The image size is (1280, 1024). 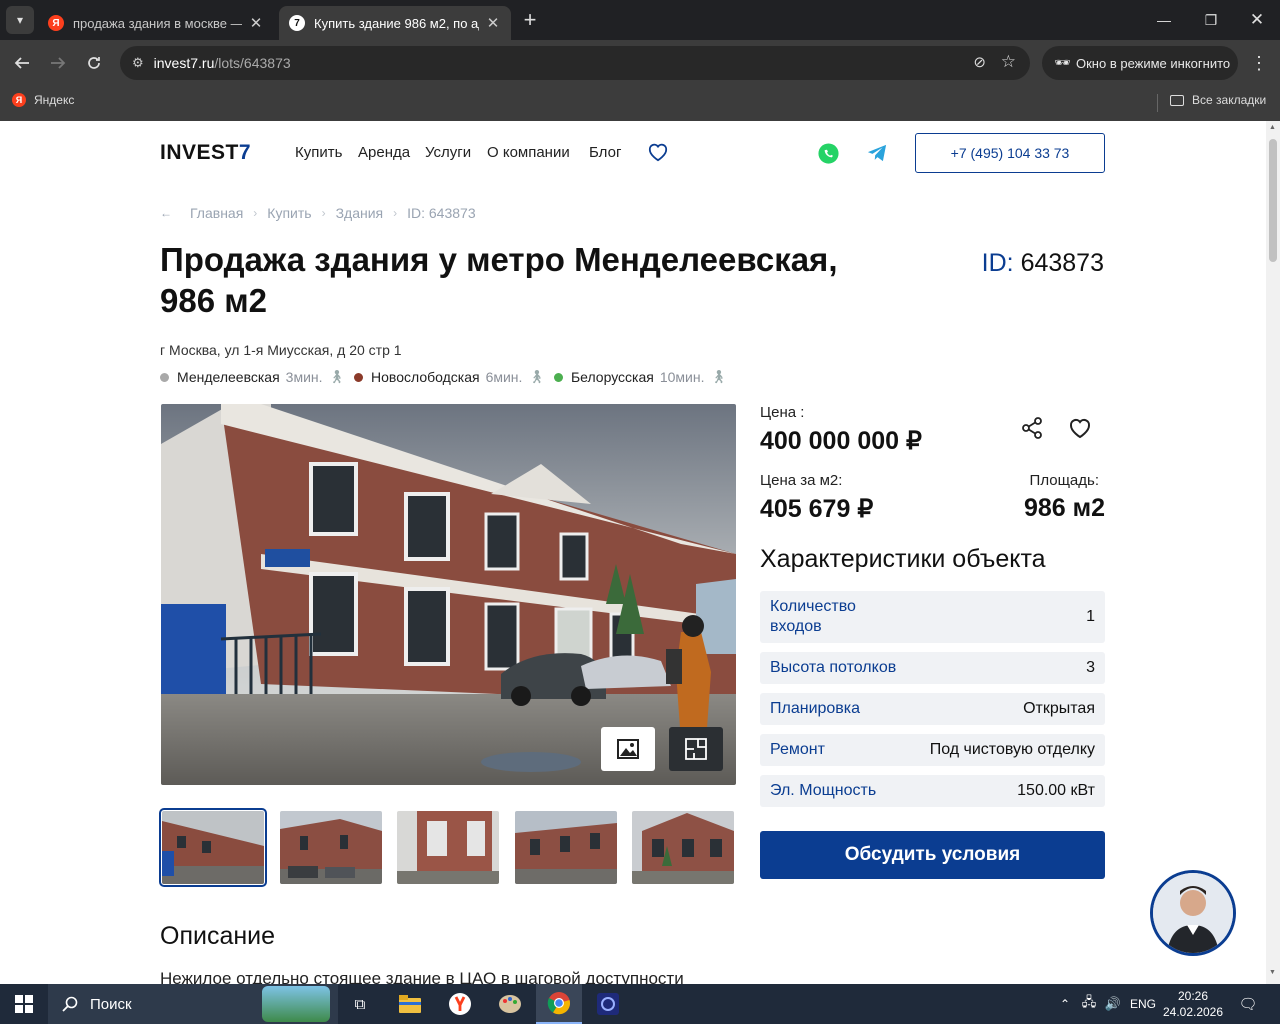 I want to click on tab-invest7-lot: 7 Купить здание 986 м2, по адре ✕, so click(x=395, y=23).